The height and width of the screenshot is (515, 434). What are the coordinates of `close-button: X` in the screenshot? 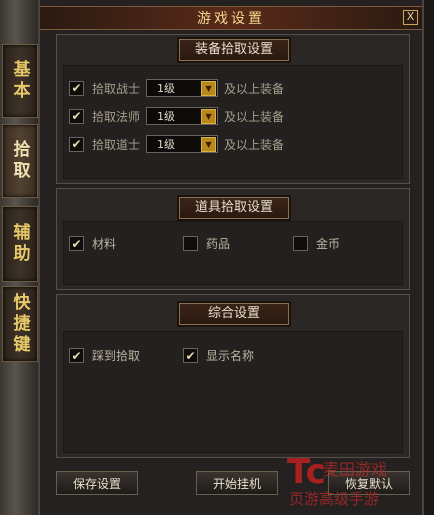 It's located at (410, 17).